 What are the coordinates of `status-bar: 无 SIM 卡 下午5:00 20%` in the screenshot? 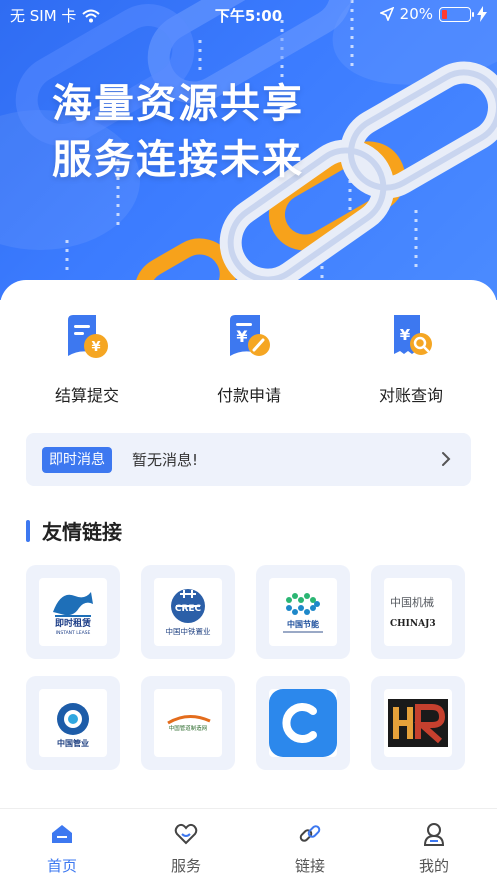 It's located at (248, 15).